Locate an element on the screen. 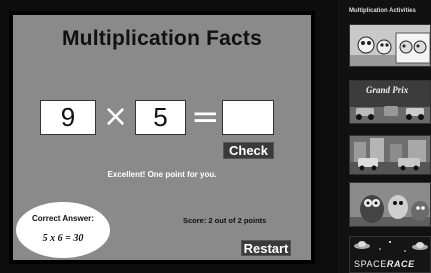  equals-sign: = is located at coordinates (205, 117).